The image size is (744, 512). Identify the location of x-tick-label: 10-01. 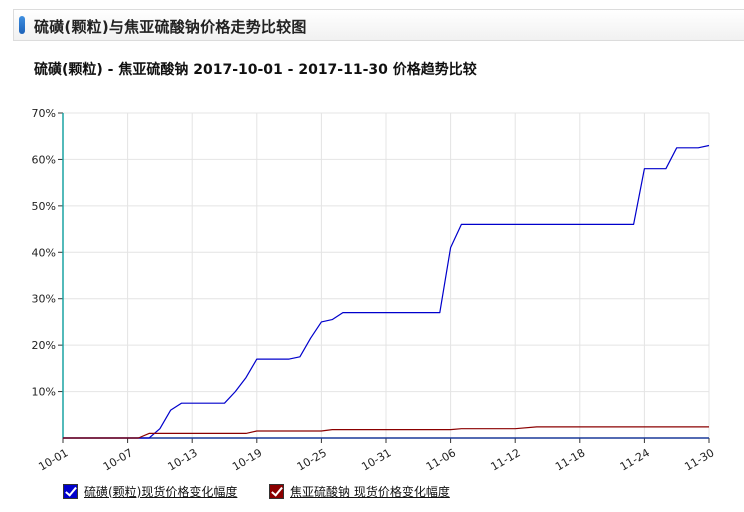
(53, 459).